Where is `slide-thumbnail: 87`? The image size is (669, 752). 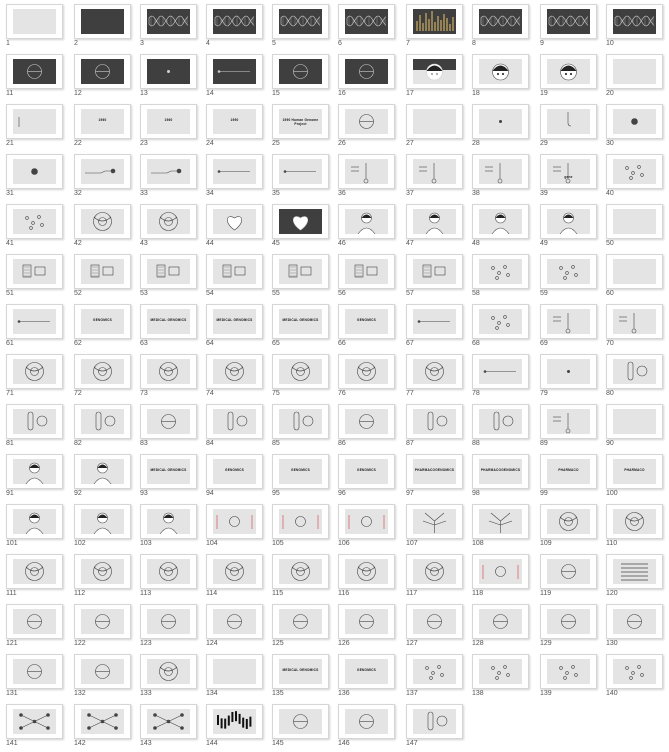 slide-thumbnail: 87 is located at coordinates (434, 427).